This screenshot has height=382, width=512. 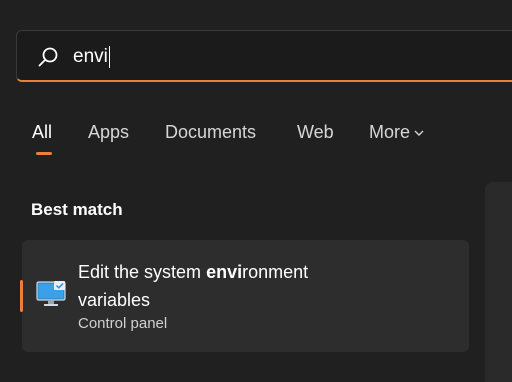 I want to click on result-subtitle: Control panel, so click(x=123, y=323).